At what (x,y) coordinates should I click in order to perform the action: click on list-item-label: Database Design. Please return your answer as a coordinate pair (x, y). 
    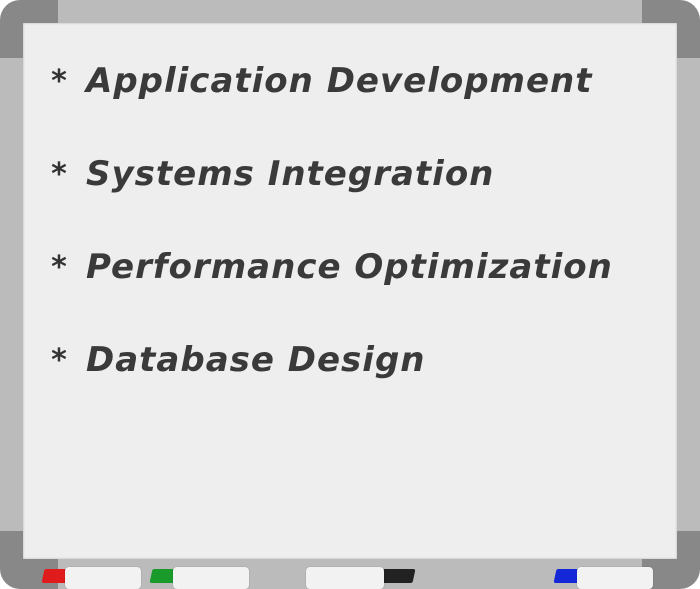
    Looking at the image, I should click on (256, 360).